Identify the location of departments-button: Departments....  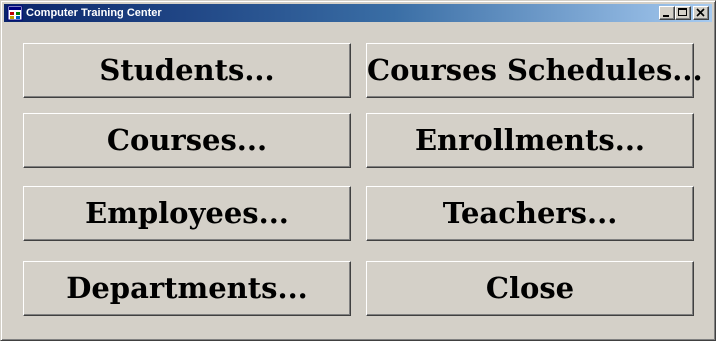
(187, 288).